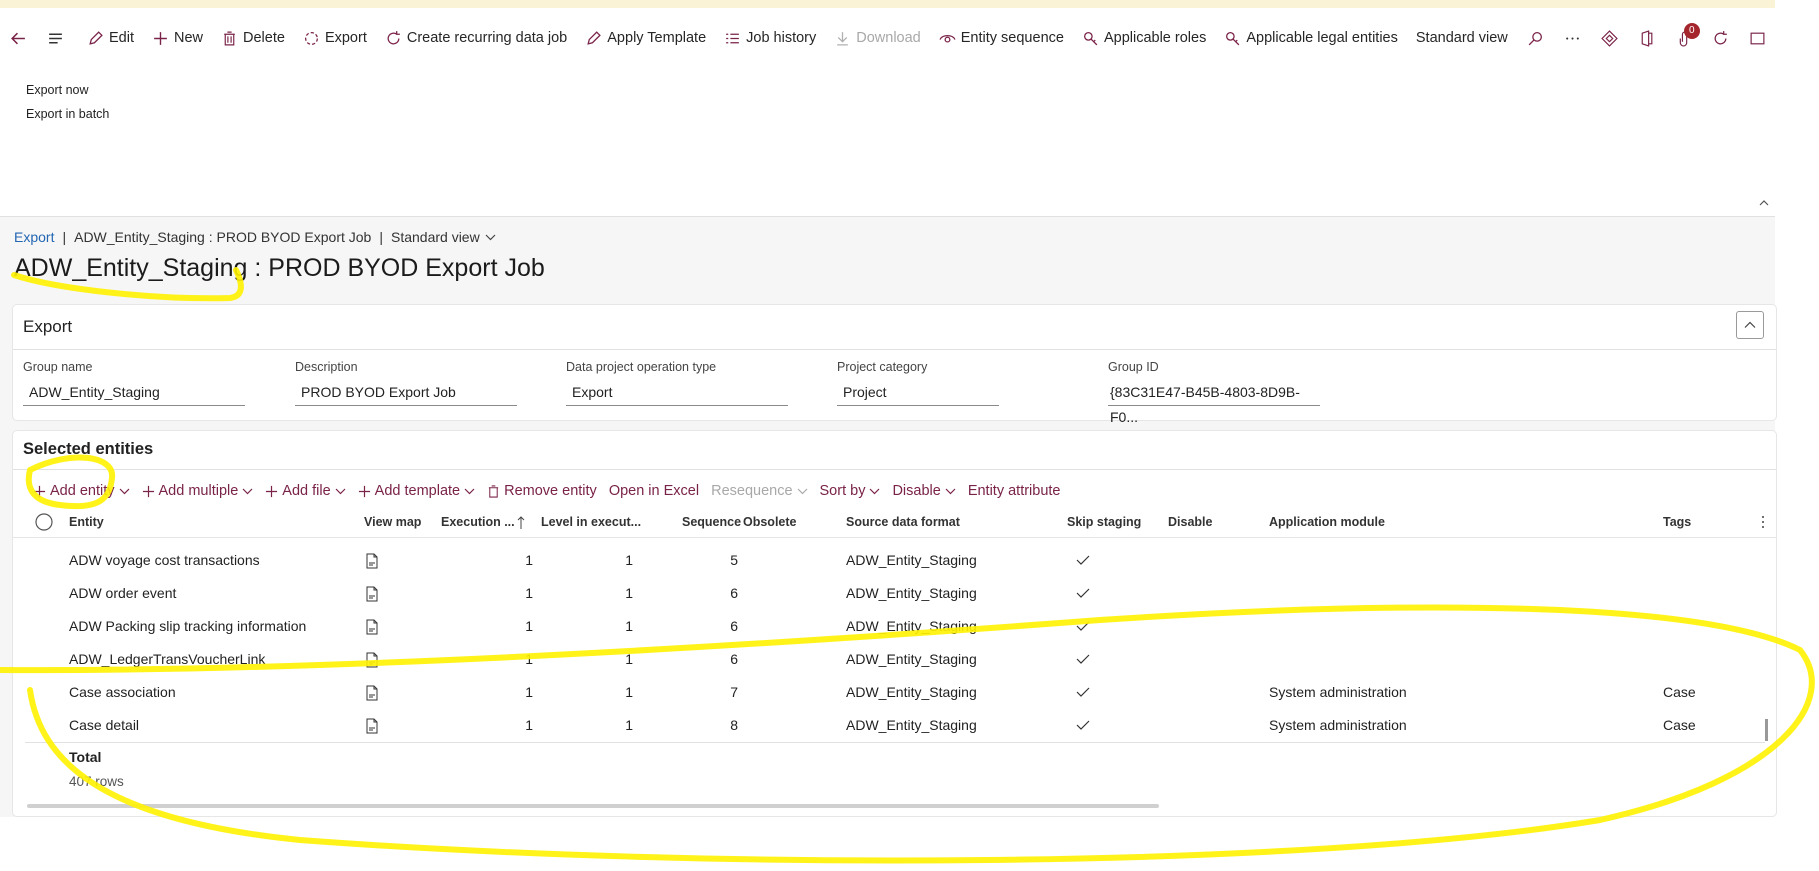 This screenshot has width=1819, height=871. Describe the element at coordinates (177, 38) in the screenshot. I see `new-button: New` at that location.